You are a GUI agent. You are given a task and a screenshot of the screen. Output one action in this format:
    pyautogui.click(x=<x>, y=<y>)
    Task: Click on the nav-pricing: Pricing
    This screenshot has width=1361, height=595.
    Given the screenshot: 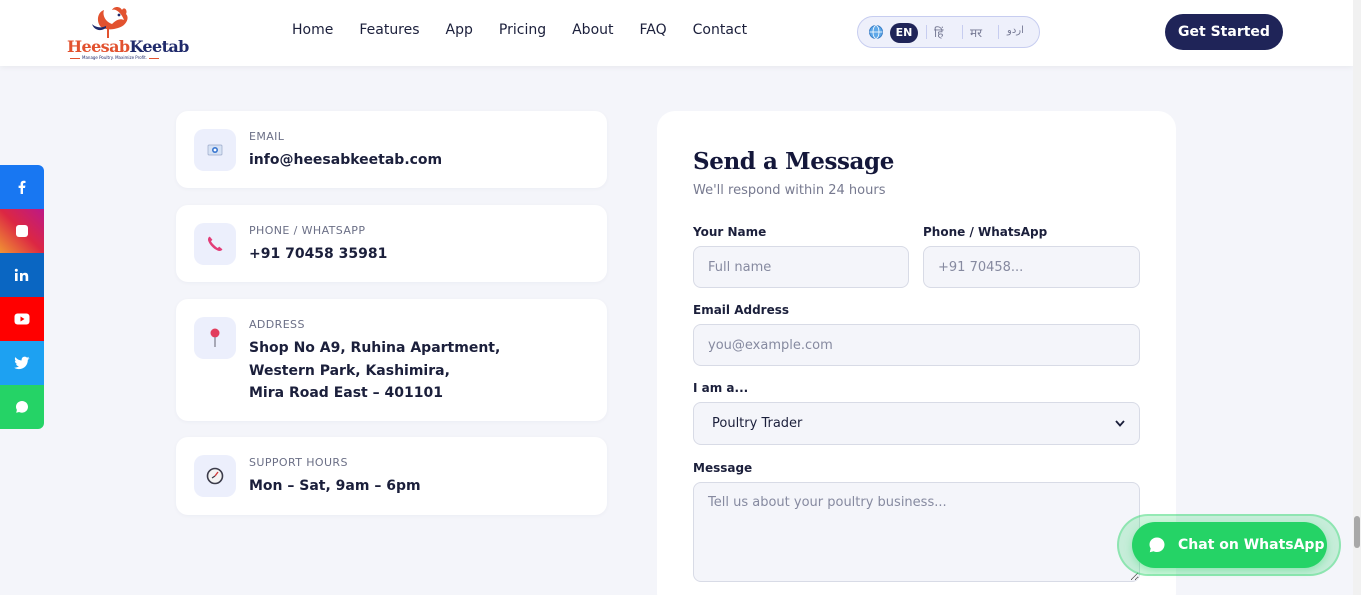 What is the action you would take?
    pyautogui.click(x=522, y=30)
    